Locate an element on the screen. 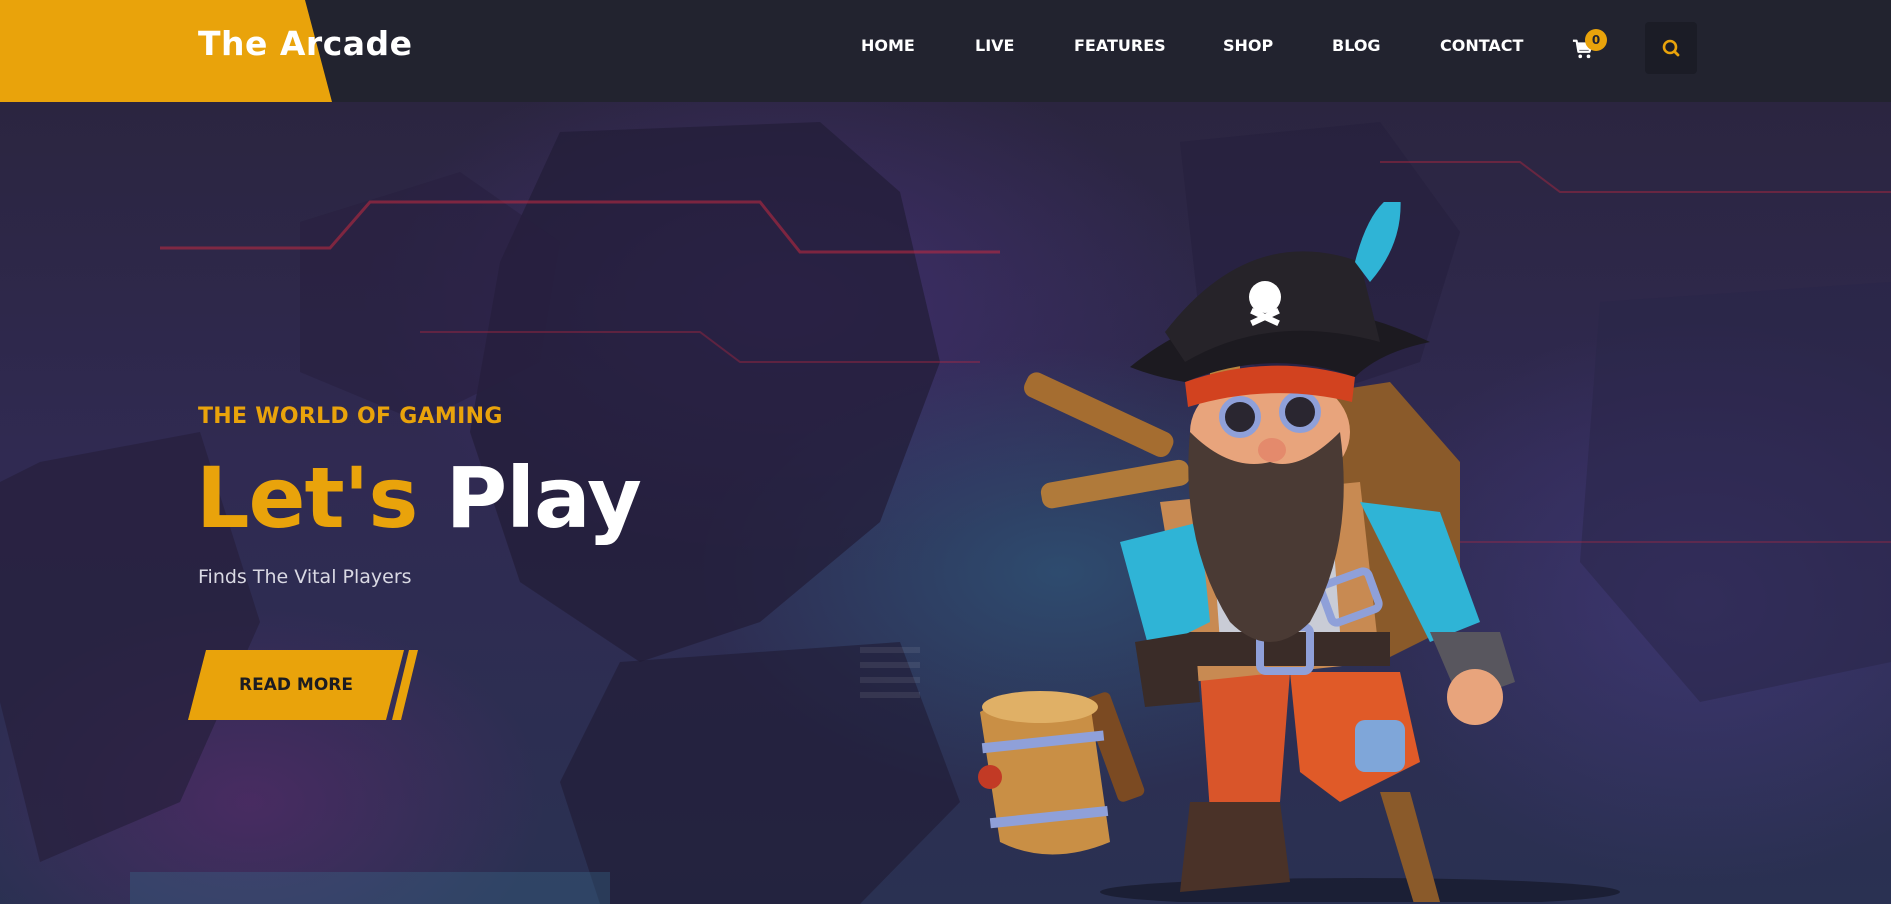 The height and width of the screenshot is (904, 1891). search-button is located at coordinates (1671, 48).